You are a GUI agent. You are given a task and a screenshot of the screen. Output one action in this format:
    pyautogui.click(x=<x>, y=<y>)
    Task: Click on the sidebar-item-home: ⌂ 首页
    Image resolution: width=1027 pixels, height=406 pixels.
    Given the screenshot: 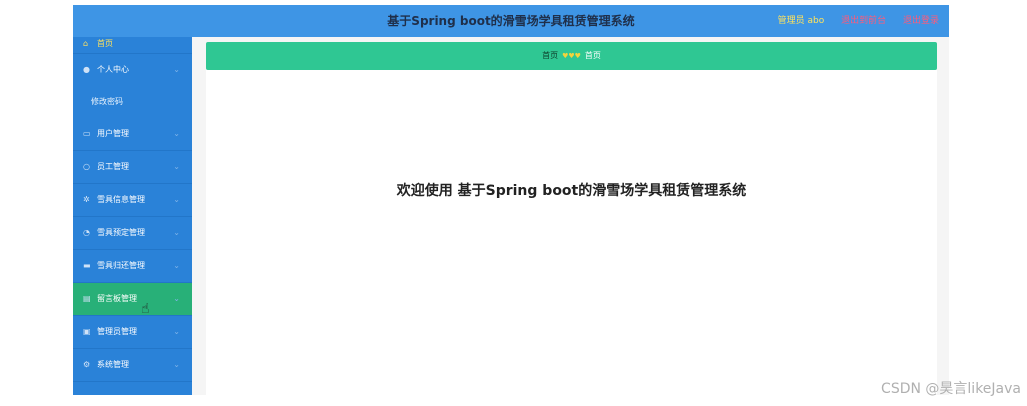 What is the action you would take?
    pyautogui.click(x=132, y=45)
    